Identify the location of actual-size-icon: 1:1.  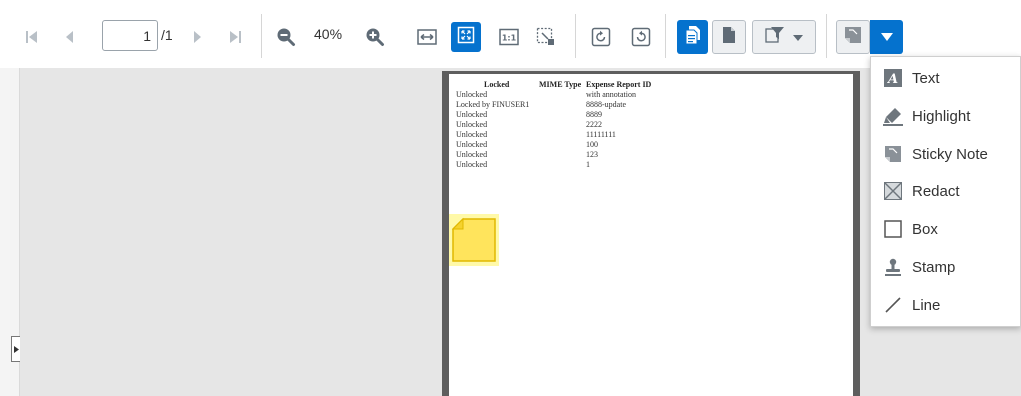
(509, 37).